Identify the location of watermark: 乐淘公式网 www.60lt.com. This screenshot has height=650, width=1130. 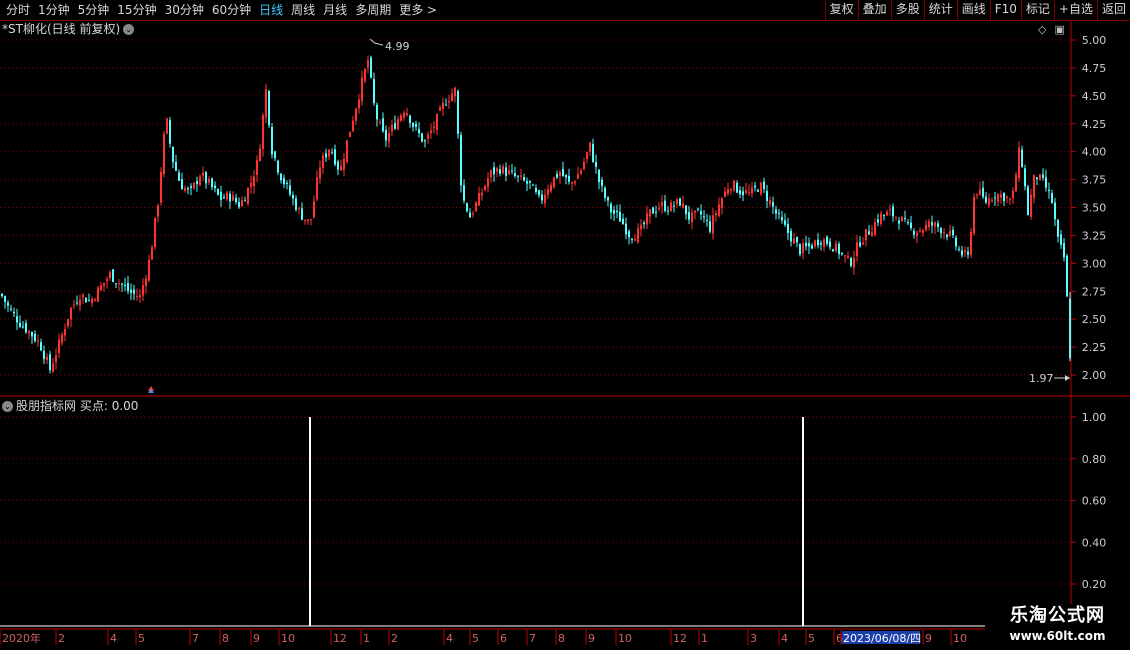
(1057, 627).